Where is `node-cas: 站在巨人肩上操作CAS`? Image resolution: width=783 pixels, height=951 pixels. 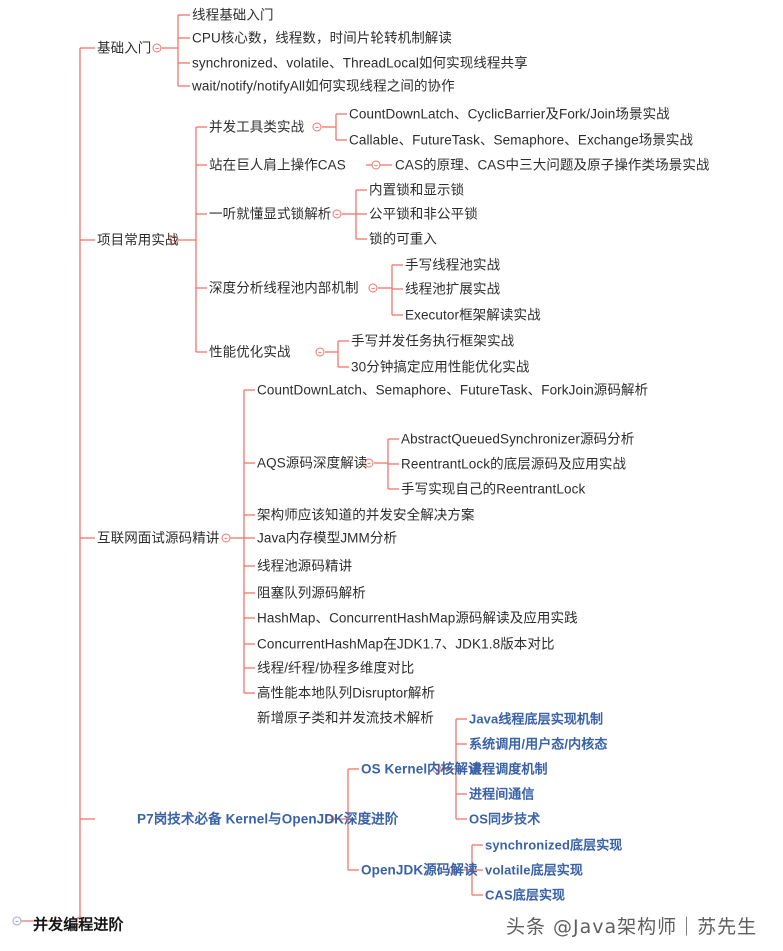 node-cas: 站在巨人肩上操作CAS is located at coordinates (277, 165).